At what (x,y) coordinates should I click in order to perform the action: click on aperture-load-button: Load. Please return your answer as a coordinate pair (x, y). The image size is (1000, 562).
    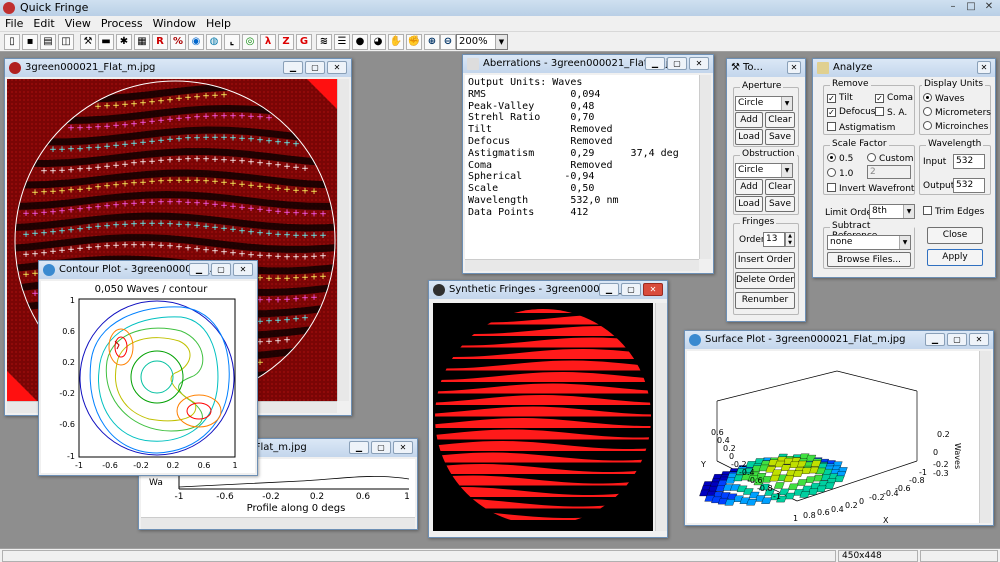
    Looking at the image, I should click on (749, 137).